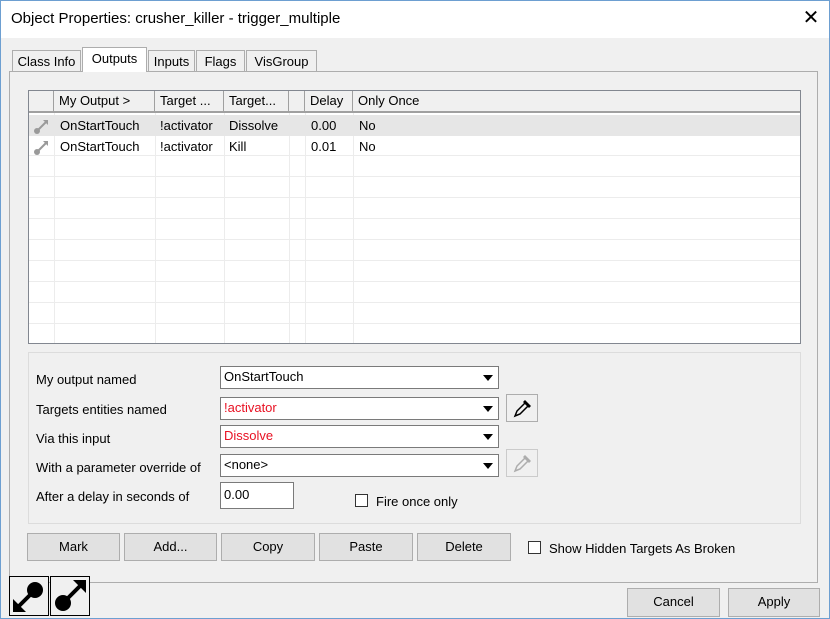 Image resolution: width=830 pixels, height=619 pixels. I want to click on paste-button: Paste, so click(366, 547).